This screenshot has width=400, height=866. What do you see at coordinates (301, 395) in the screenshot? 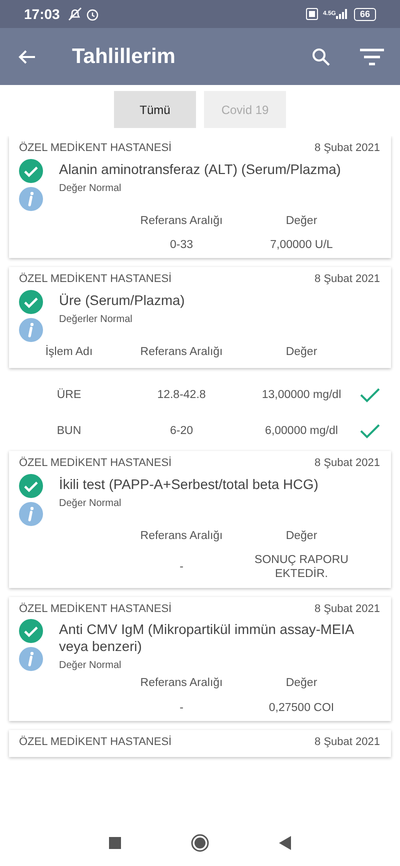
I see `table-cell-text: 13,00000 mg/dl` at bounding box center [301, 395].